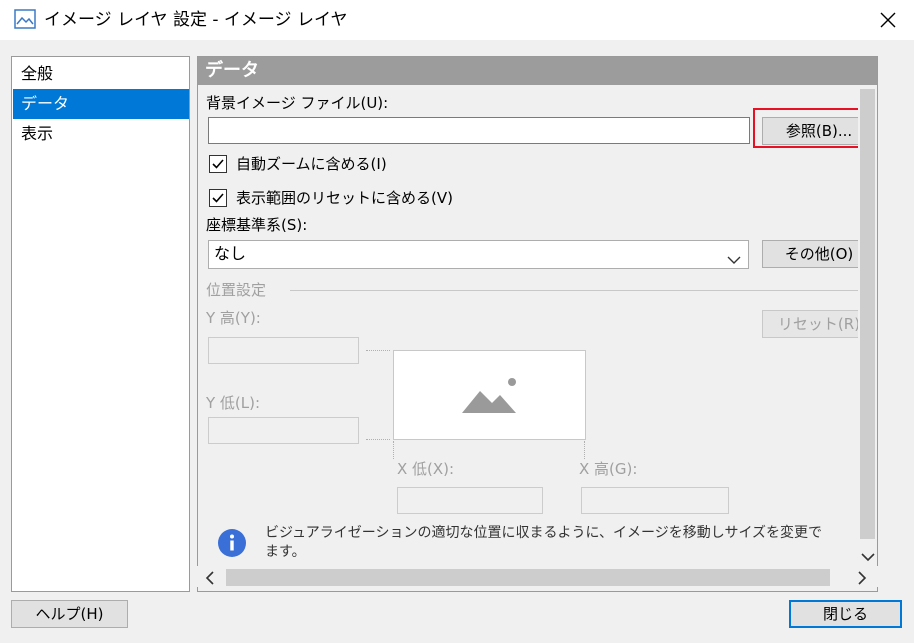 This screenshot has height=643, width=914. What do you see at coordinates (311, 164) in the screenshot?
I see `auto-zoom-label: 自動ズームに含める(I)` at bounding box center [311, 164].